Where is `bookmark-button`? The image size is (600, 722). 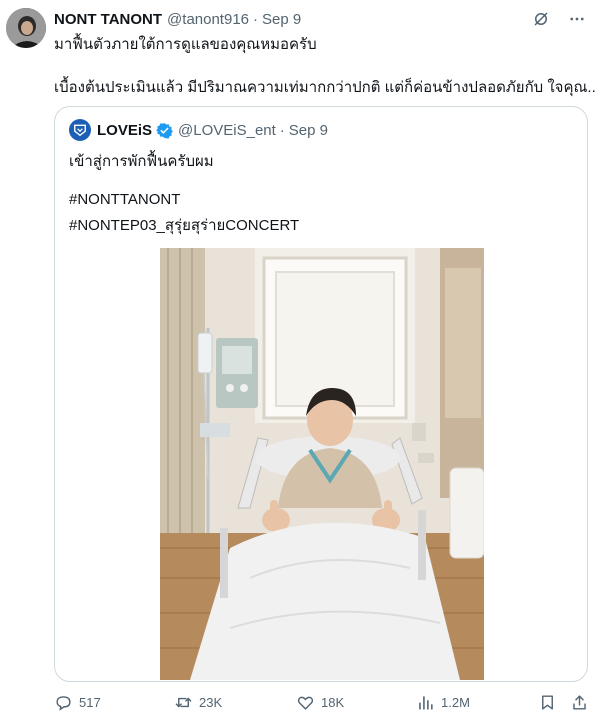 bookmark-button is located at coordinates (550, 702).